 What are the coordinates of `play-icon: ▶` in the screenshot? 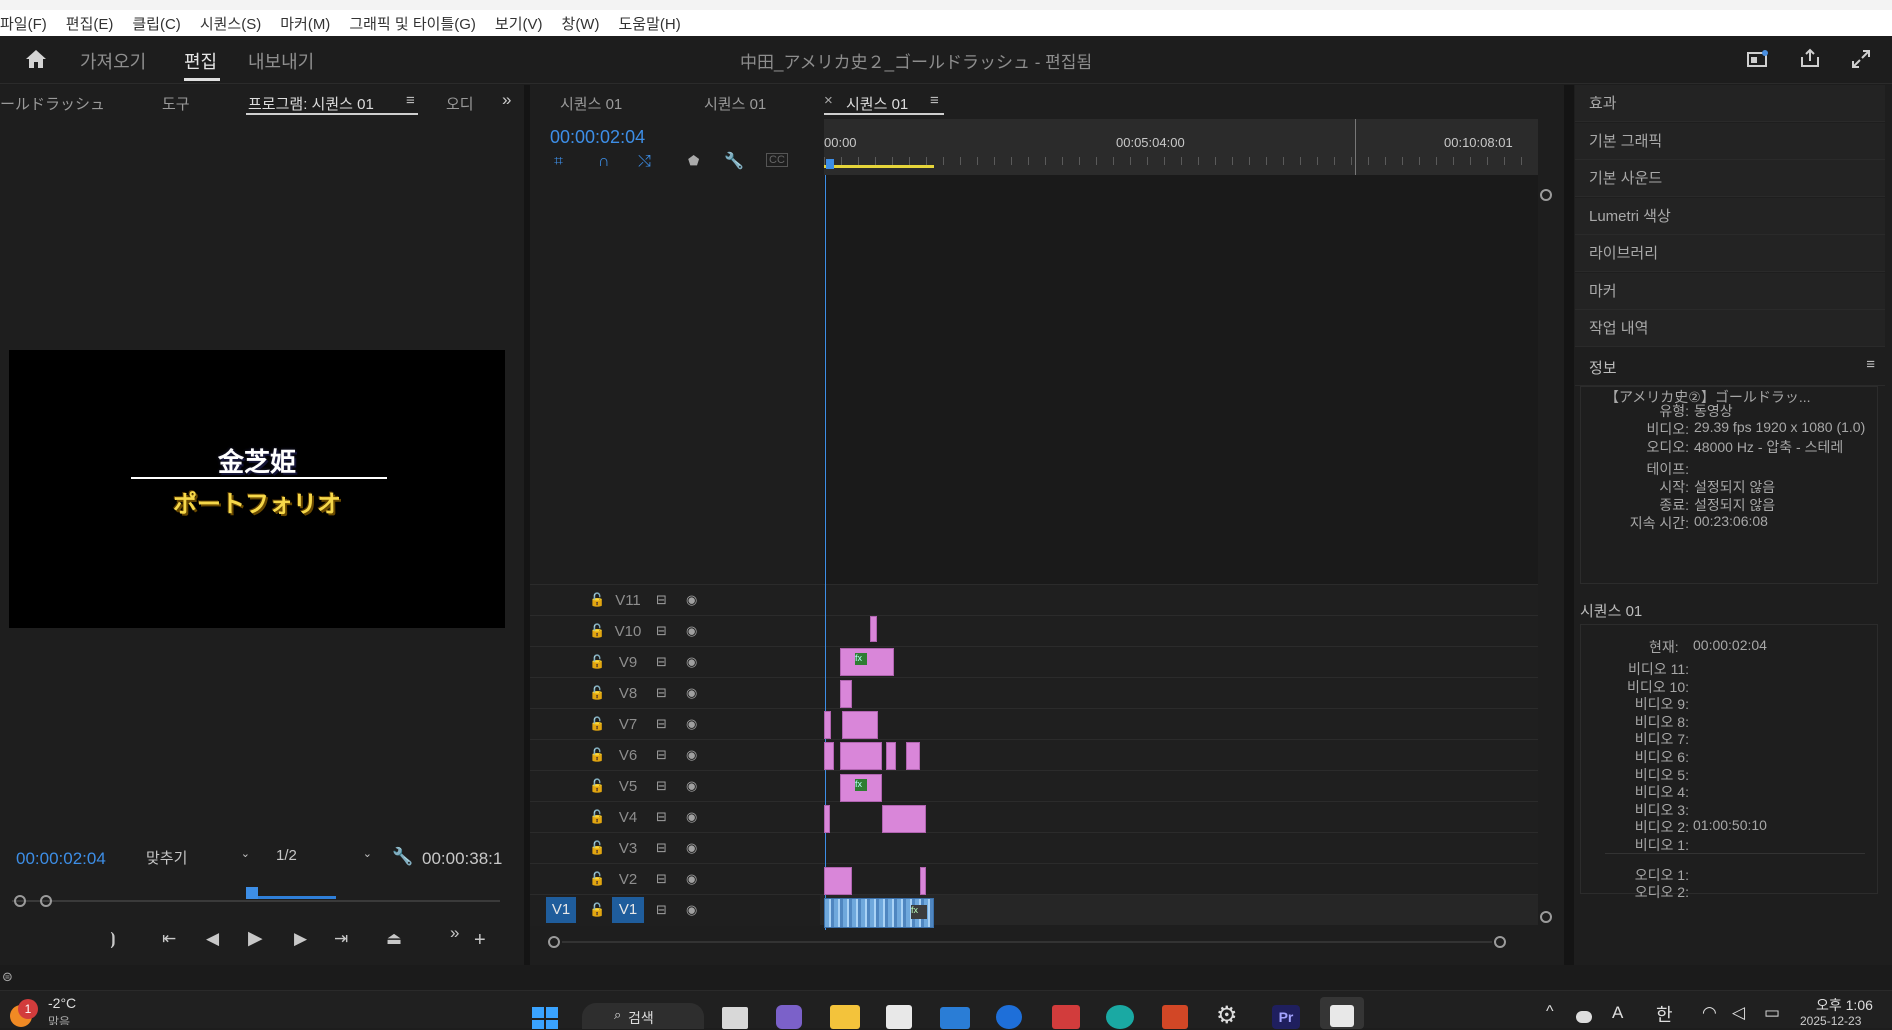 It's located at (255, 938).